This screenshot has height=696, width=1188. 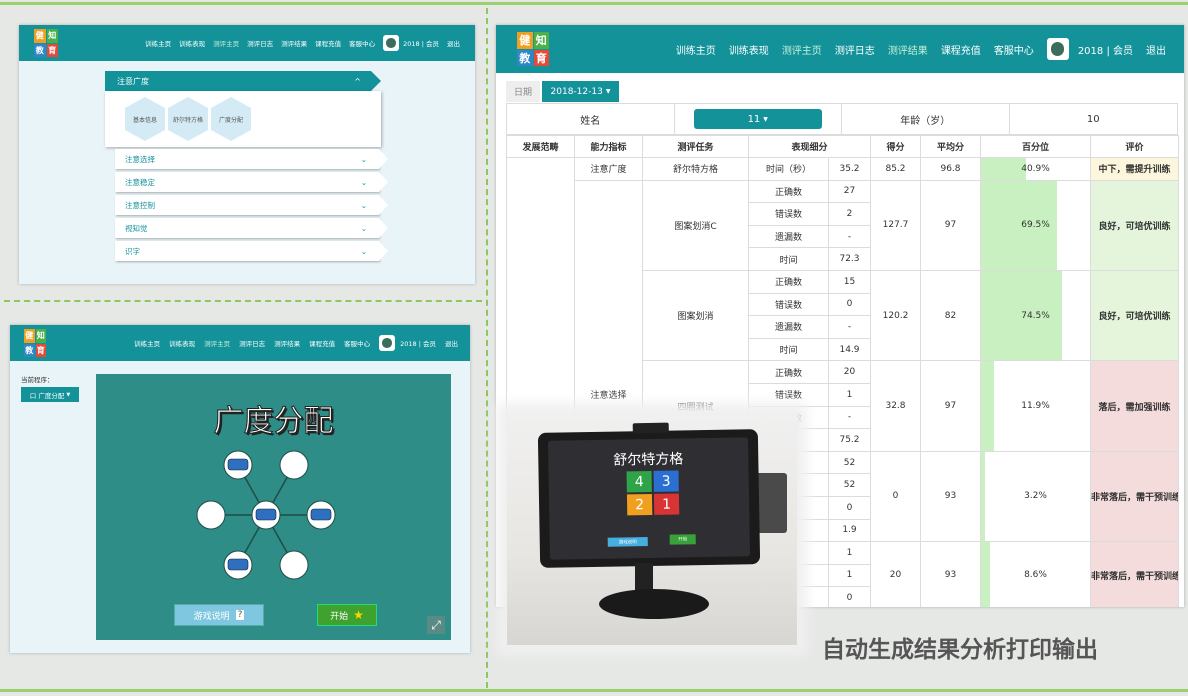 What do you see at coordinates (627, 542) in the screenshot?
I see `tablet-help-button: 游戏说明` at bounding box center [627, 542].